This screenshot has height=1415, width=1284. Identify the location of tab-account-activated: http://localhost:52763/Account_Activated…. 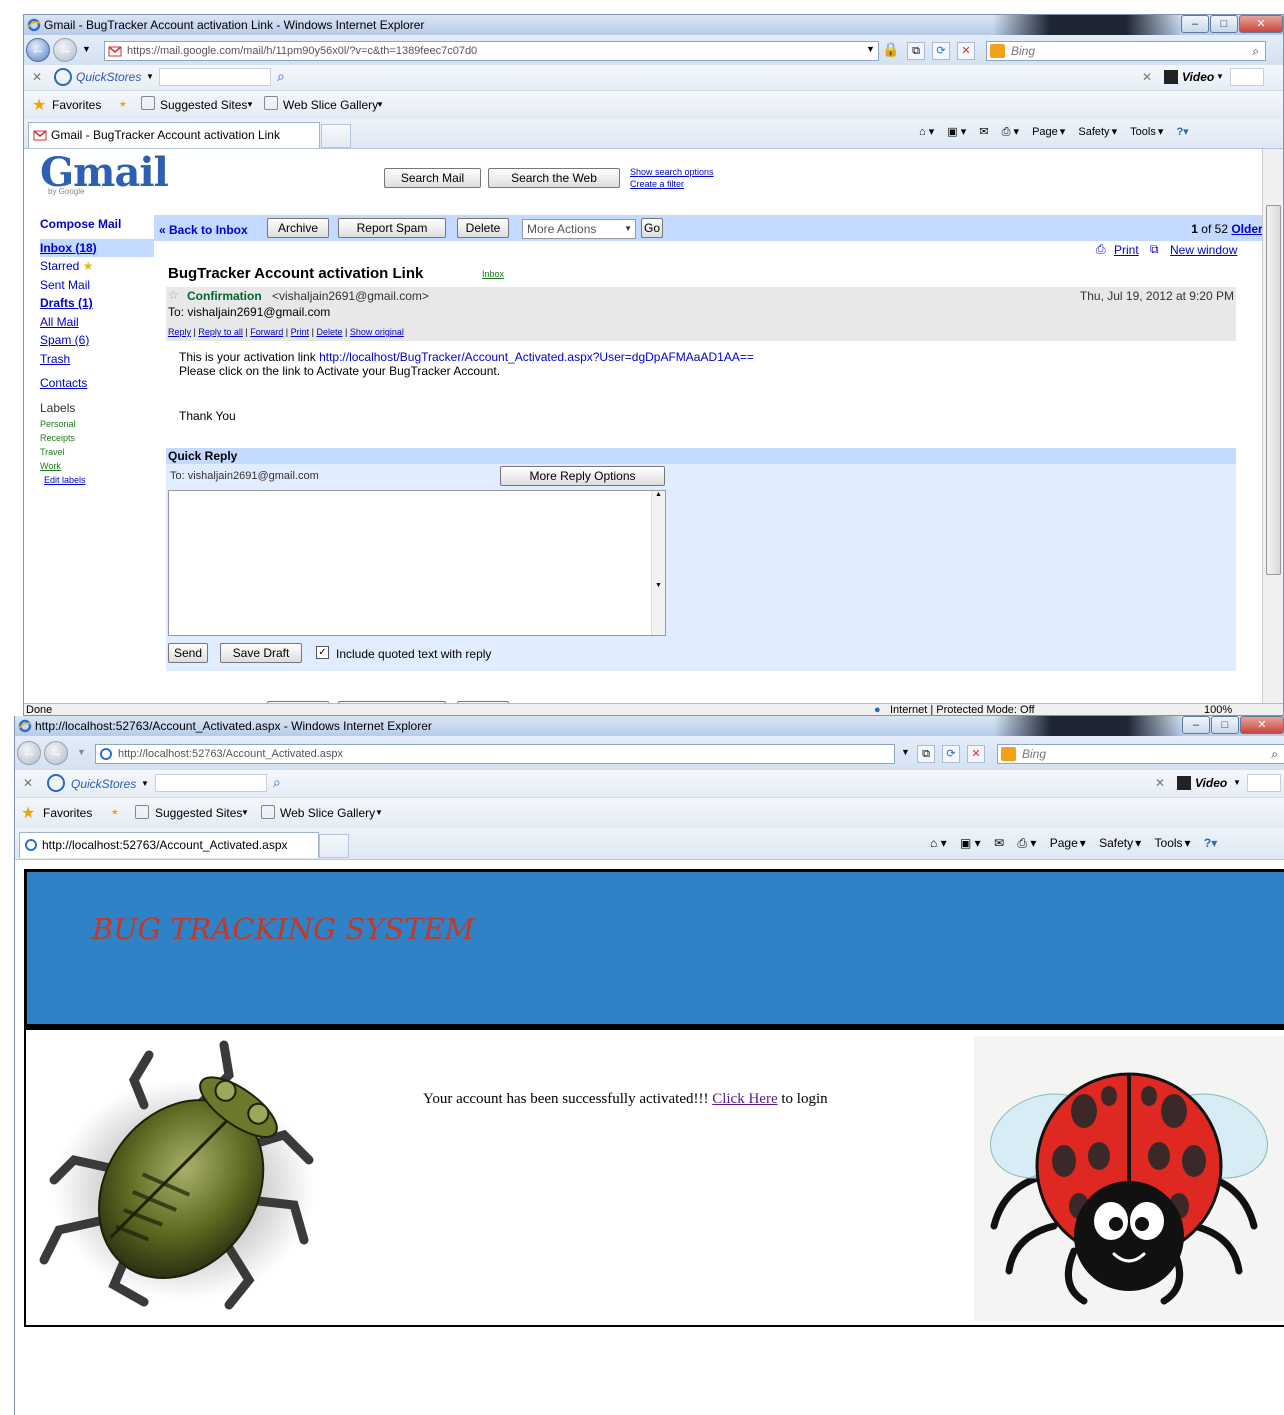
(169, 845).